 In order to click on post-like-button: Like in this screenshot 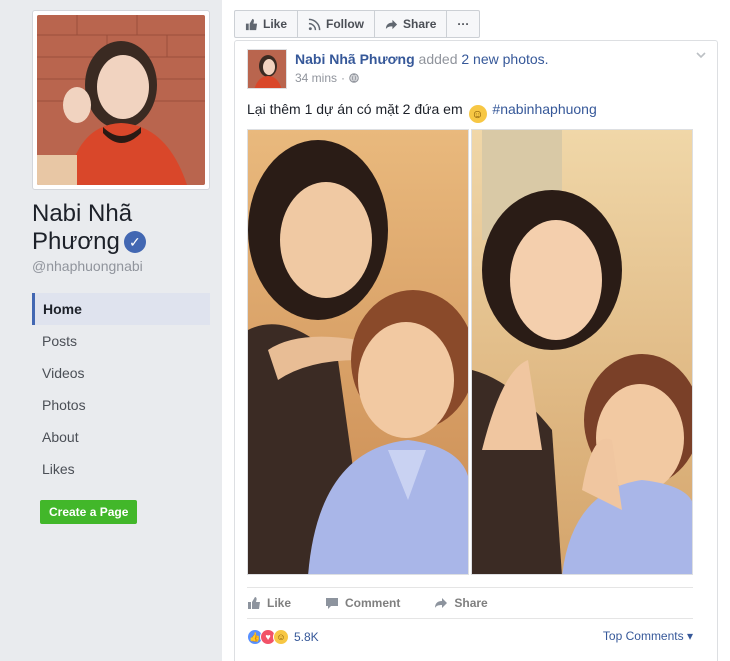, I will do `click(269, 603)`.